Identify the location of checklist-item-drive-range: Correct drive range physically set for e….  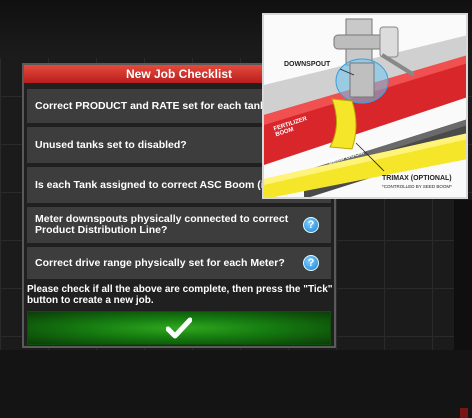
(179, 263).